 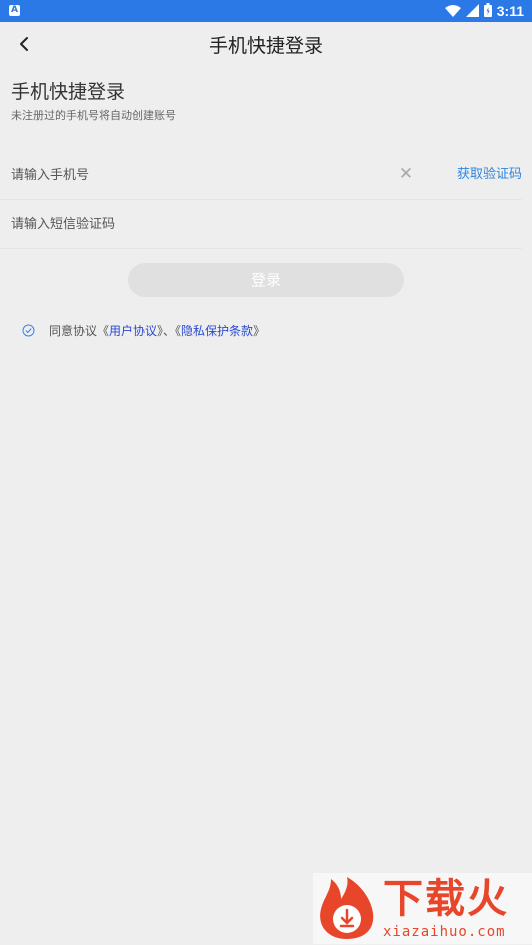 What do you see at coordinates (446, 899) in the screenshot?
I see `watermark-brand: 下载火` at bounding box center [446, 899].